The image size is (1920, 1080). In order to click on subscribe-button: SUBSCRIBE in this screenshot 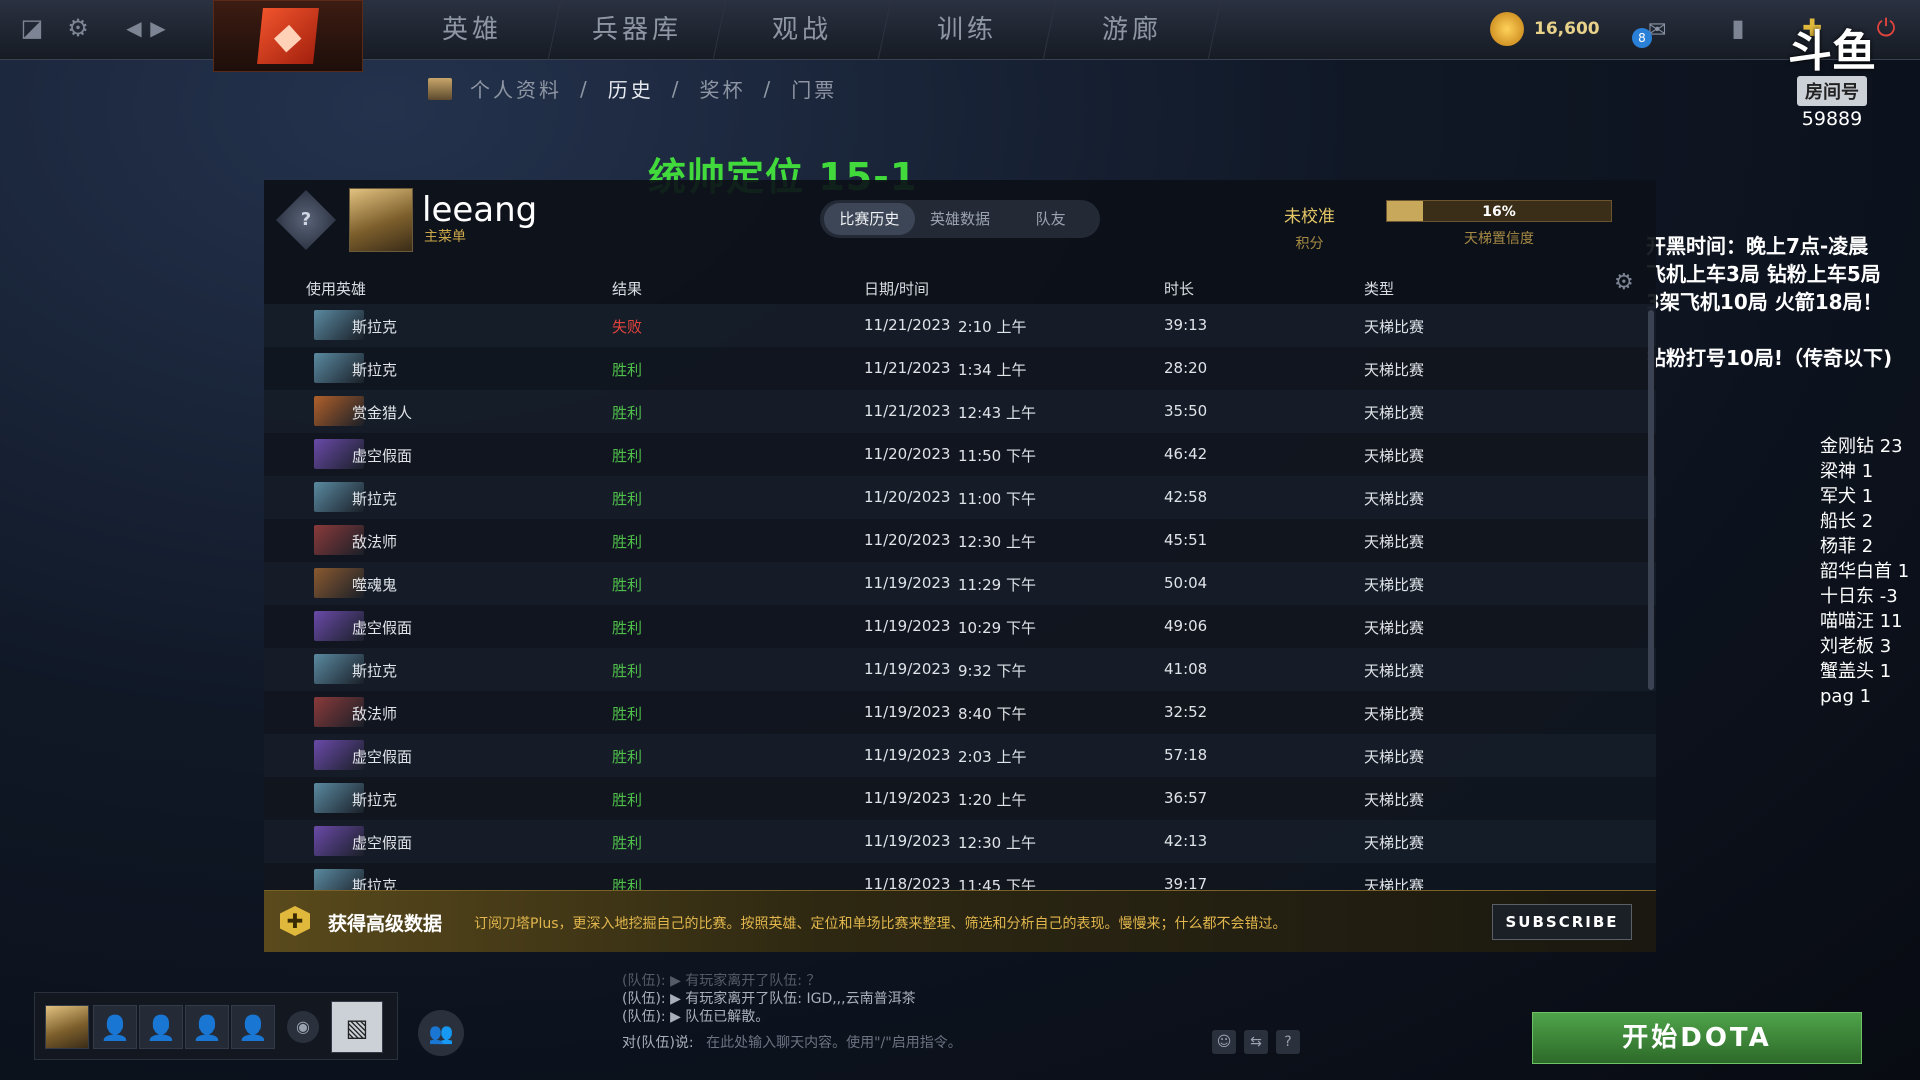, I will do `click(1562, 922)`.